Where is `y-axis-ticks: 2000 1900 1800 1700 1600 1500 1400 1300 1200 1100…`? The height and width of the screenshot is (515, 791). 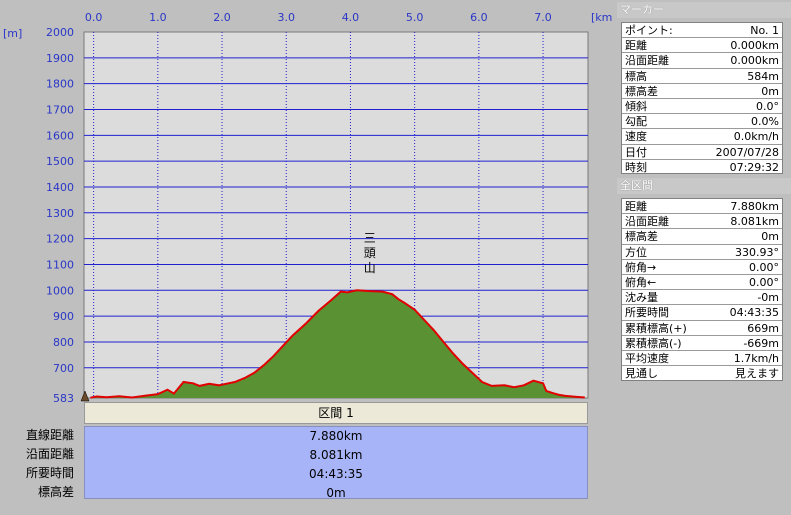
y-axis-ticks: 2000 1900 1800 1700 1600 1500 1400 1300 1200 1100… is located at coordinates (60, 214).